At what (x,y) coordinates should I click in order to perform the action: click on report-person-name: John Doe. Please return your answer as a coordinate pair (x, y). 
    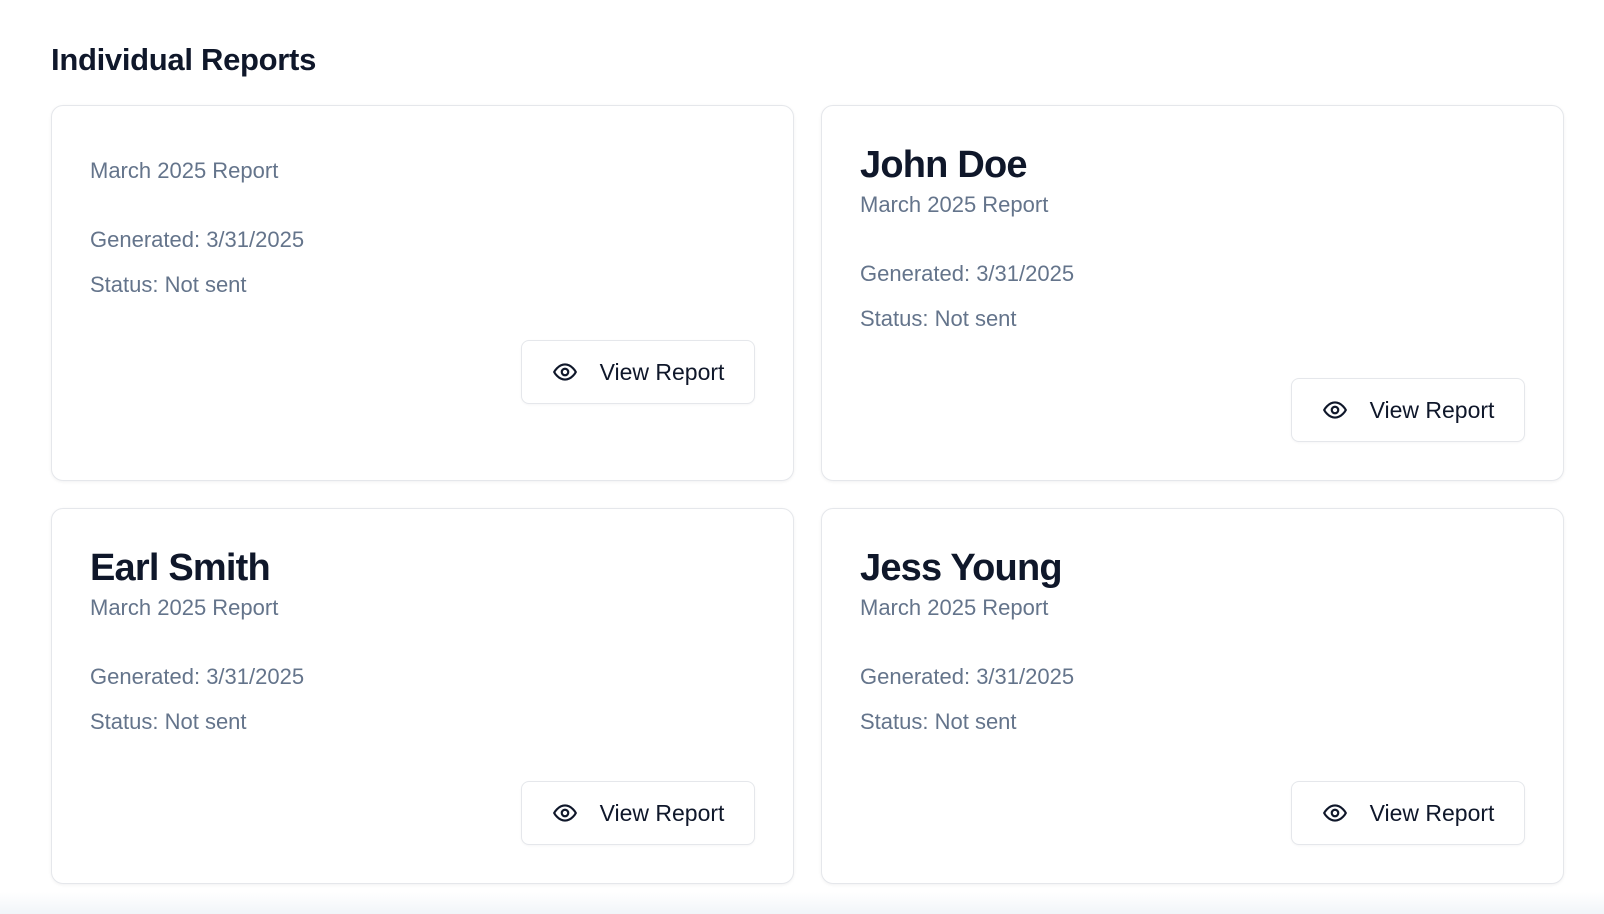
    Looking at the image, I should click on (944, 165).